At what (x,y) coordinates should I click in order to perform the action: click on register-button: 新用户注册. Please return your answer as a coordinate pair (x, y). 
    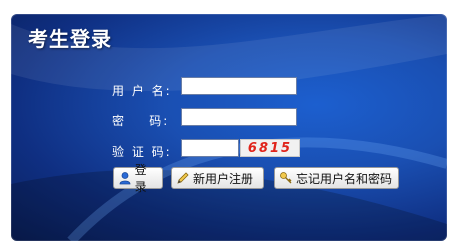
    Looking at the image, I should click on (217, 178).